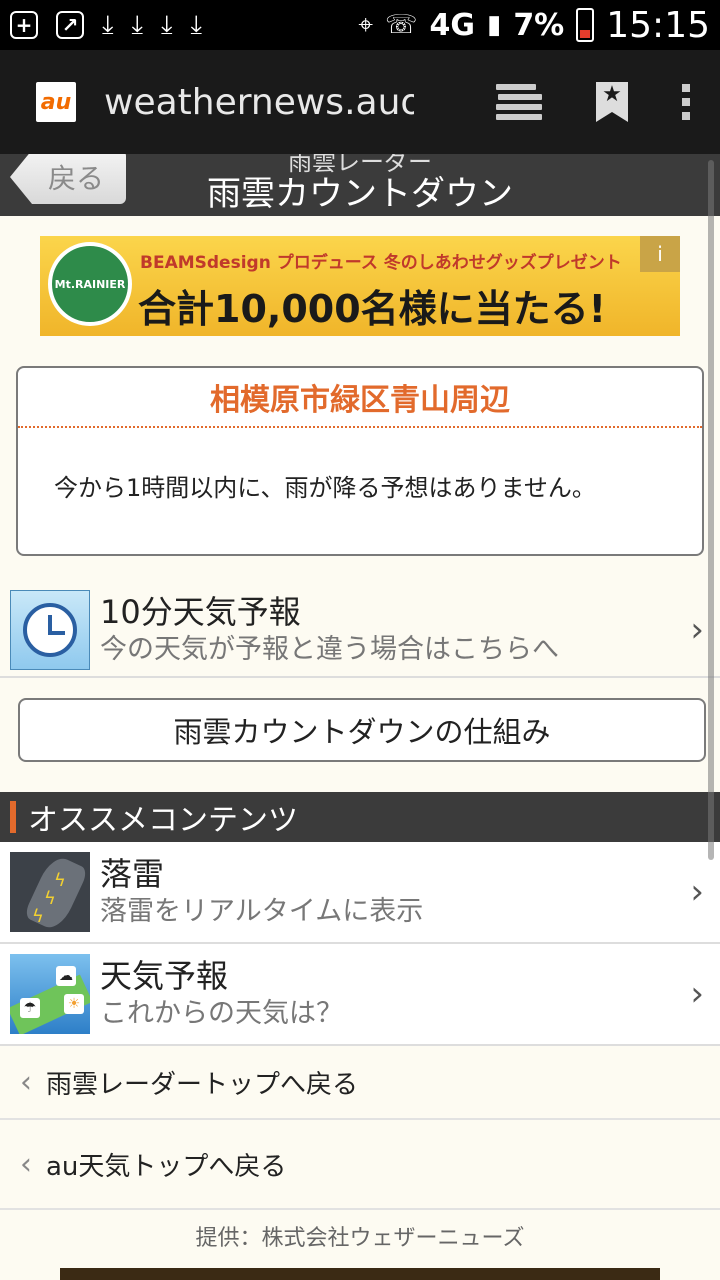 This screenshot has width=720, height=1280. Describe the element at coordinates (221, 1013) in the screenshot. I see `item-subtitle: これからの天気は？` at that location.